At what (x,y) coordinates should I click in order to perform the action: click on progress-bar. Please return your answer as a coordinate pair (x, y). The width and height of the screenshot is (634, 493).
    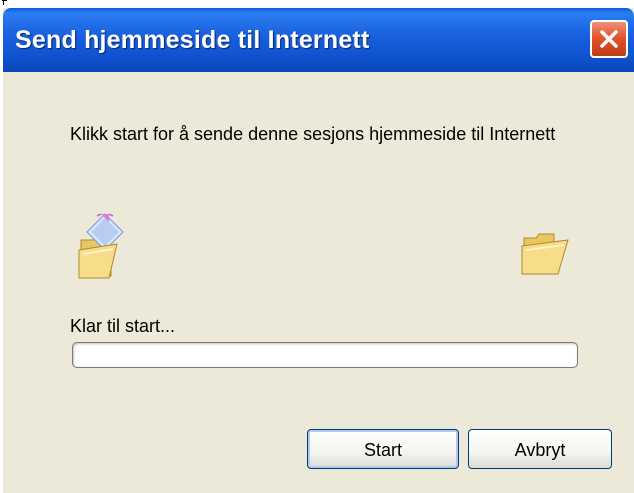
    Looking at the image, I should click on (325, 355).